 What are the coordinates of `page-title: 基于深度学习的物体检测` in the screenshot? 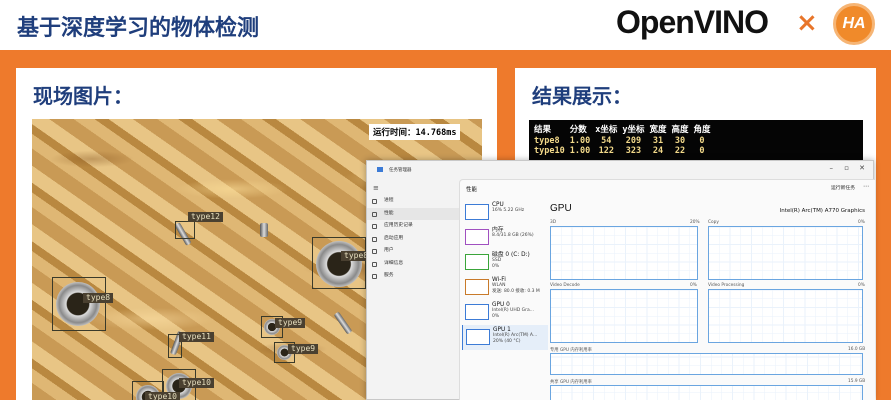 It's located at (138, 28).